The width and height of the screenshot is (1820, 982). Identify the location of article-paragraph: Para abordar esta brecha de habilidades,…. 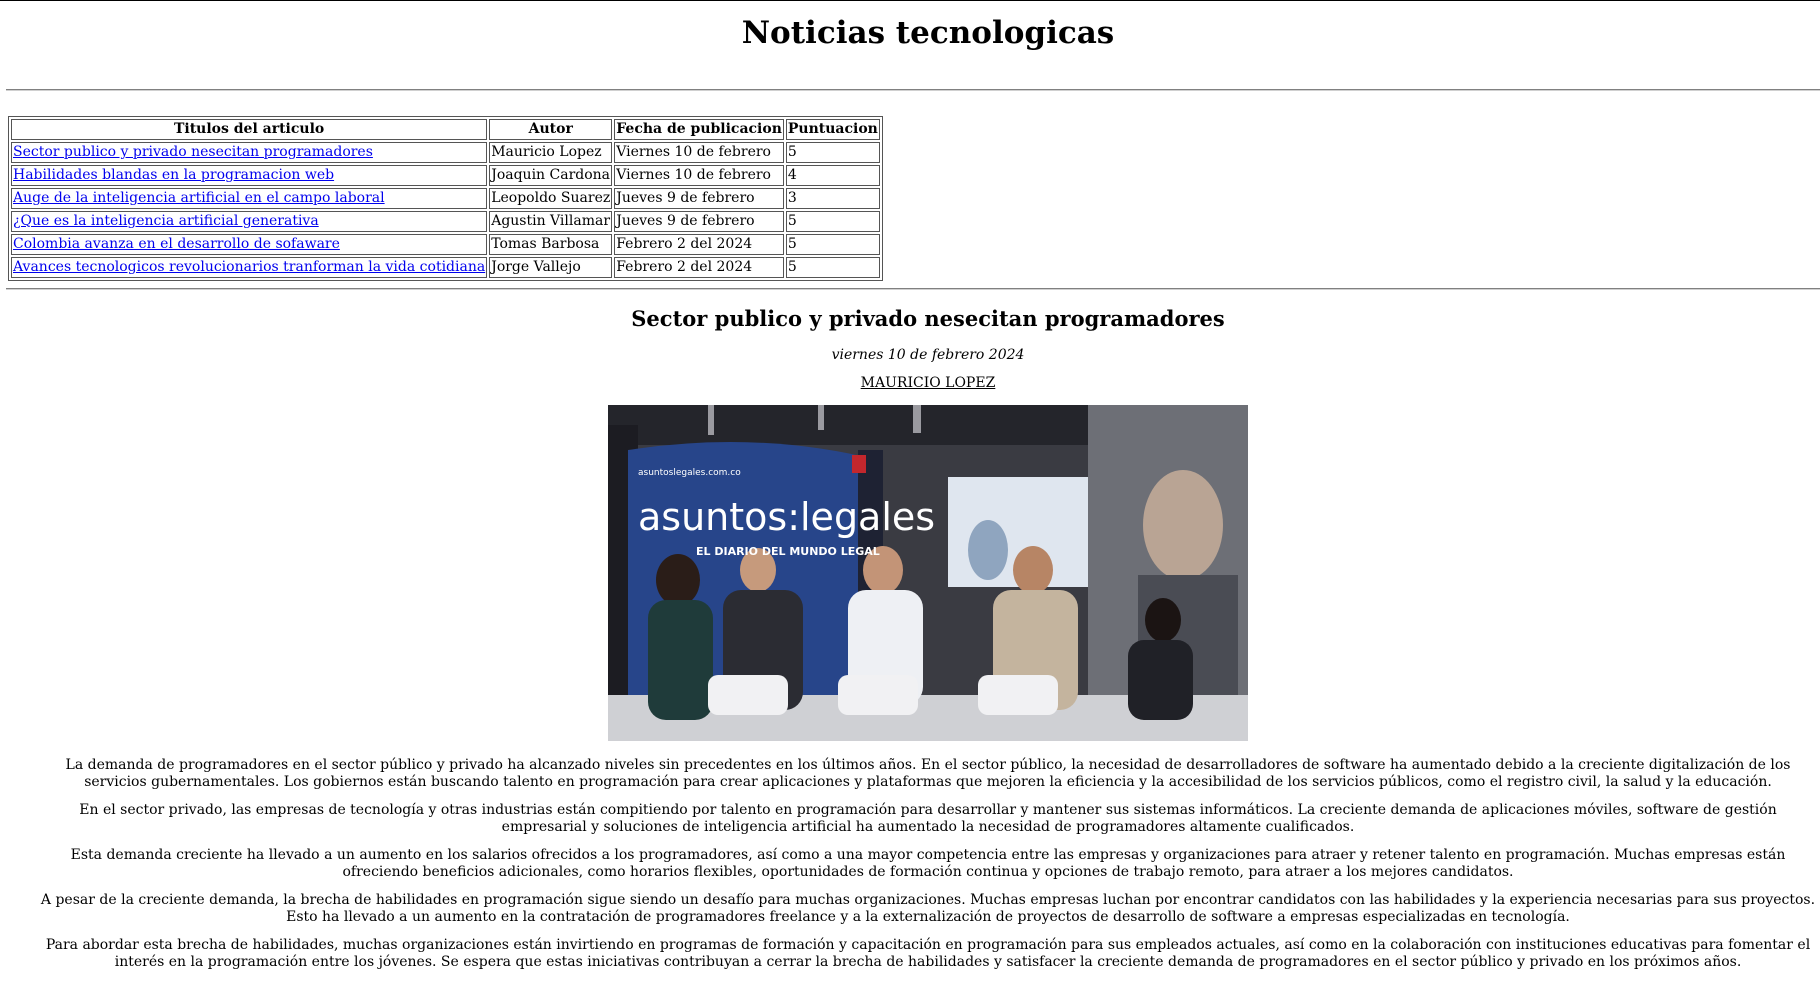
(928, 953).